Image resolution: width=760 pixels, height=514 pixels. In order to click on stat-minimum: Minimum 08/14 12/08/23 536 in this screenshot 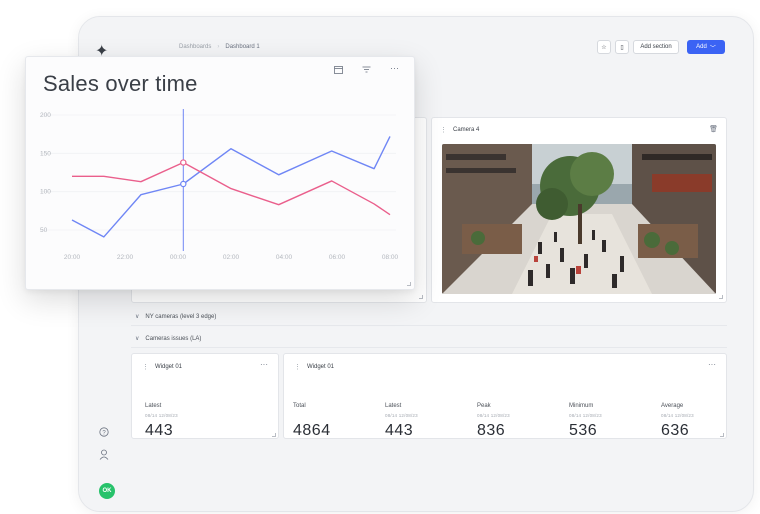, I will do `click(585, 421)`.